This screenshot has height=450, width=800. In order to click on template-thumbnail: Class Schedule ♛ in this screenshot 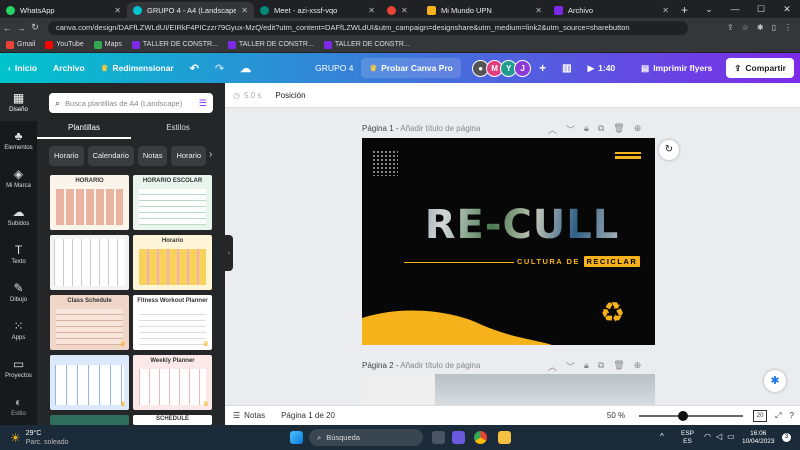, I will do `click(89, 322)`.